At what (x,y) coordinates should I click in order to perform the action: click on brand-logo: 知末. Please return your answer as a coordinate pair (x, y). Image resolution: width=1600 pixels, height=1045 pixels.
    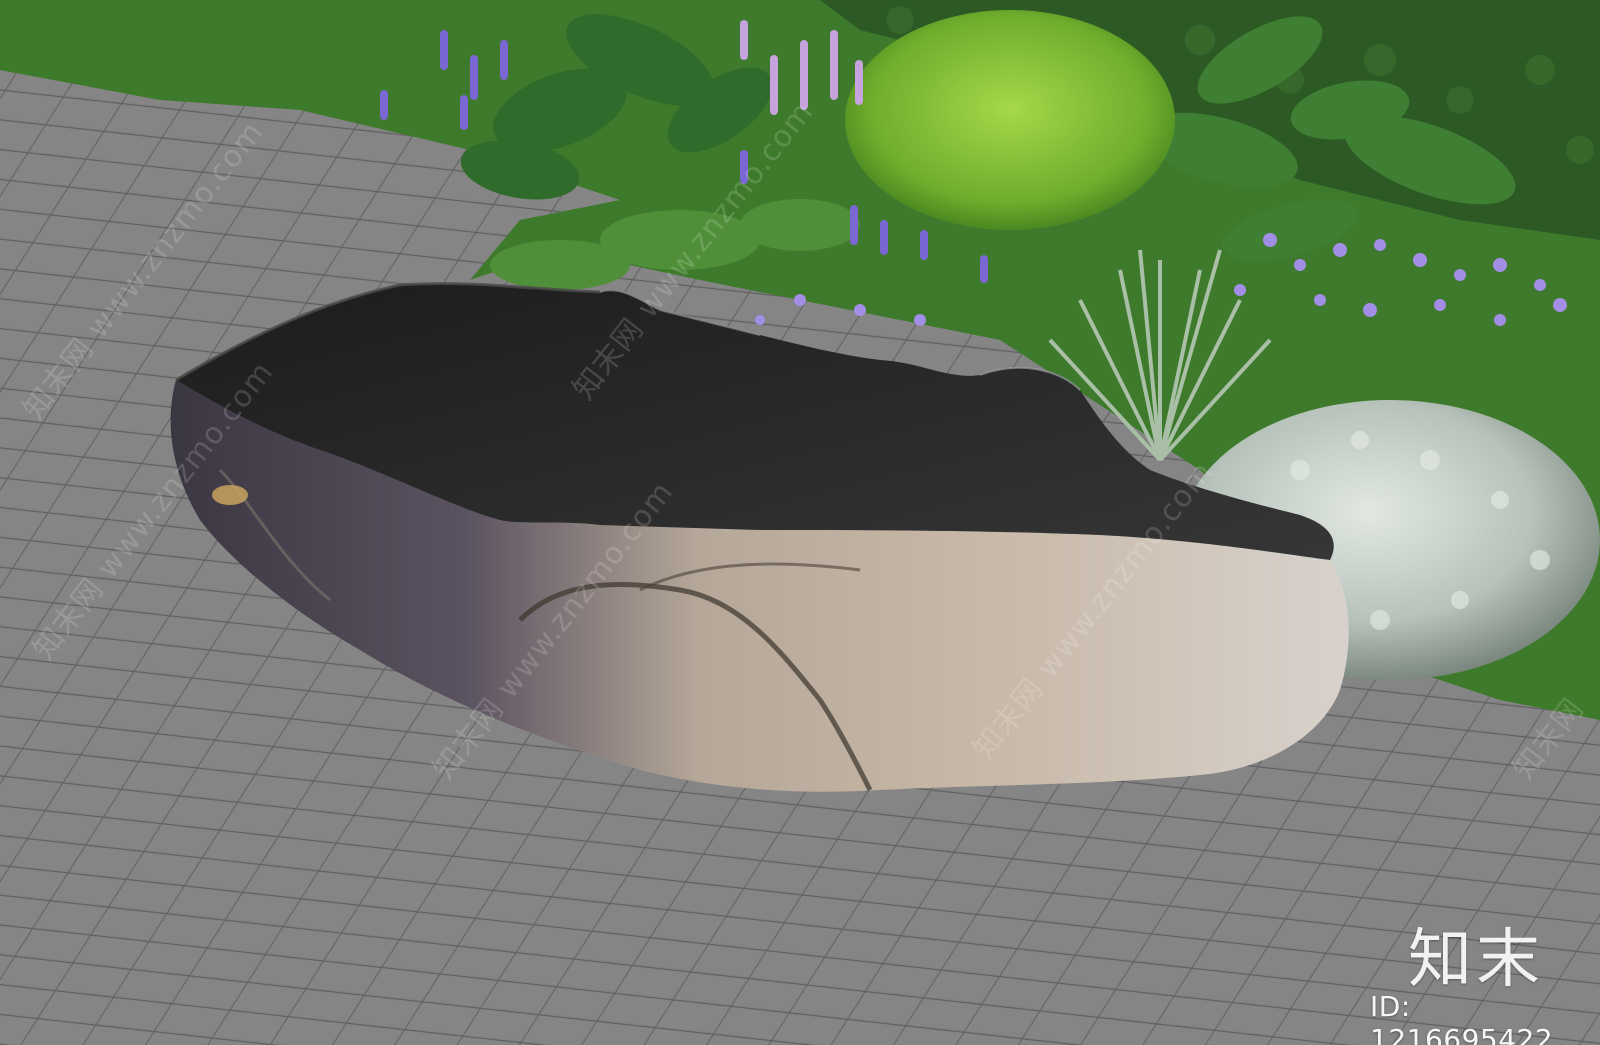
    Looking at the image, I should click on (1476, 960).